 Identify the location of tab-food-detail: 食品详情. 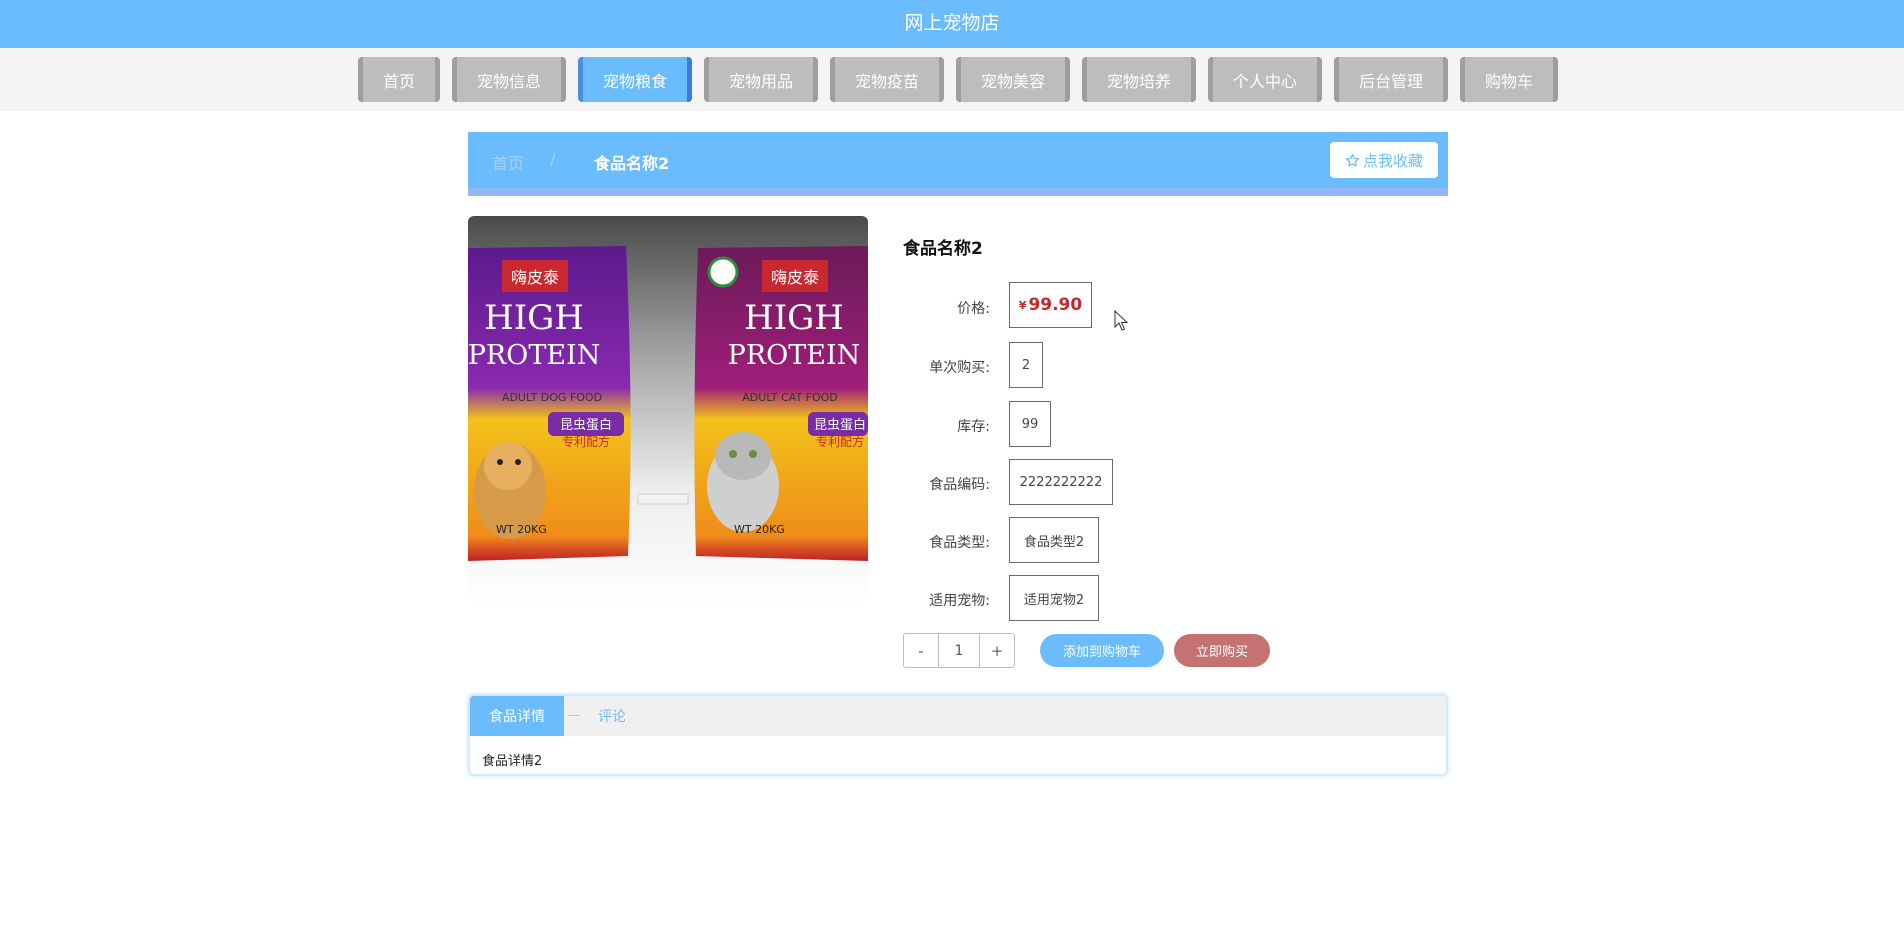
(517, 716).